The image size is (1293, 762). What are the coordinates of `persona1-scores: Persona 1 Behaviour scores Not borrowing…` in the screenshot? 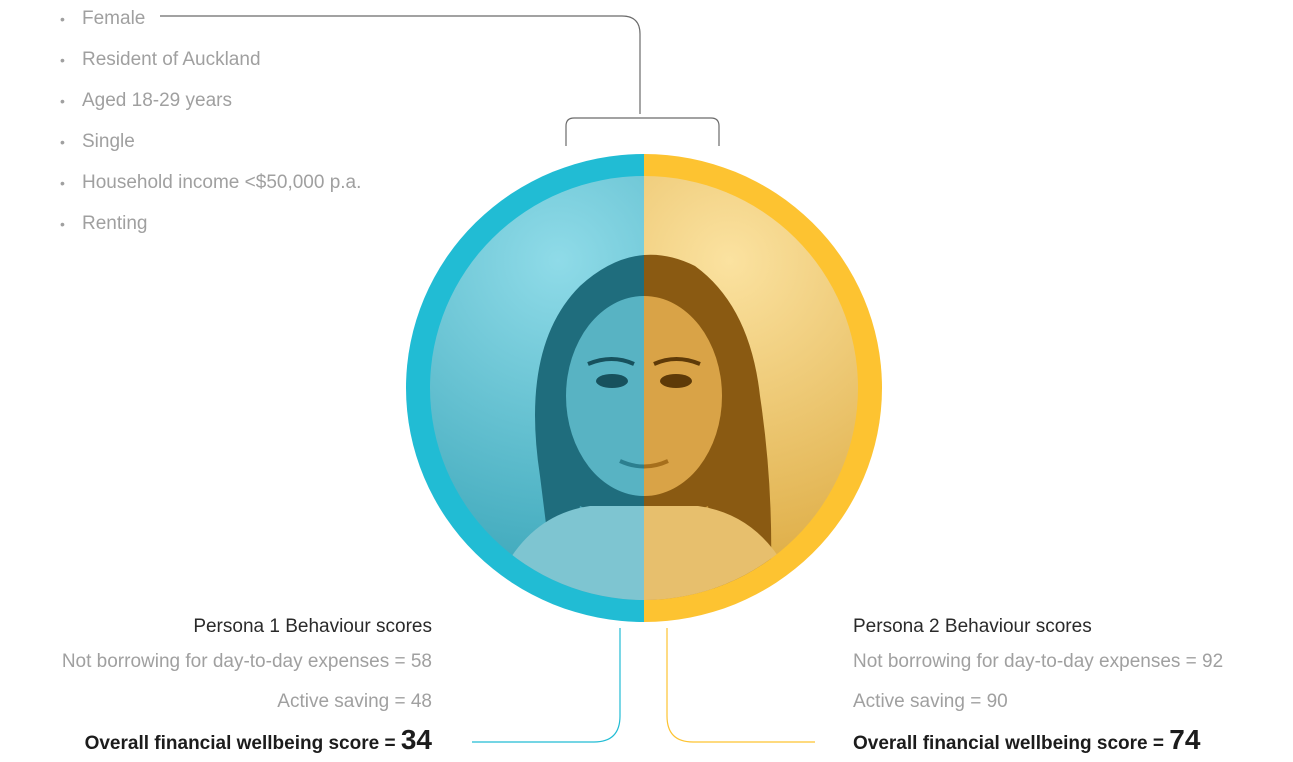 It's located at (247, 685).